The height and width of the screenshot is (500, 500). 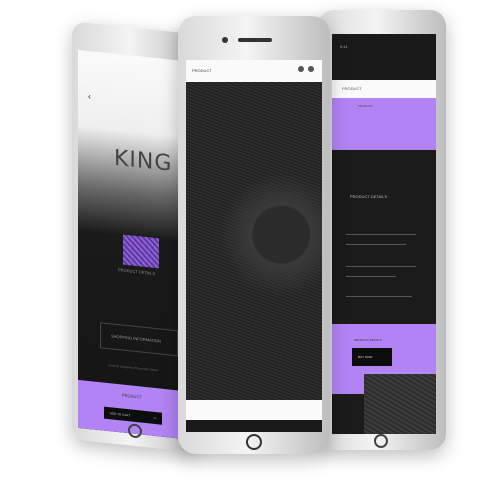 I want to click on center-footer, so click(x=254, y=410).